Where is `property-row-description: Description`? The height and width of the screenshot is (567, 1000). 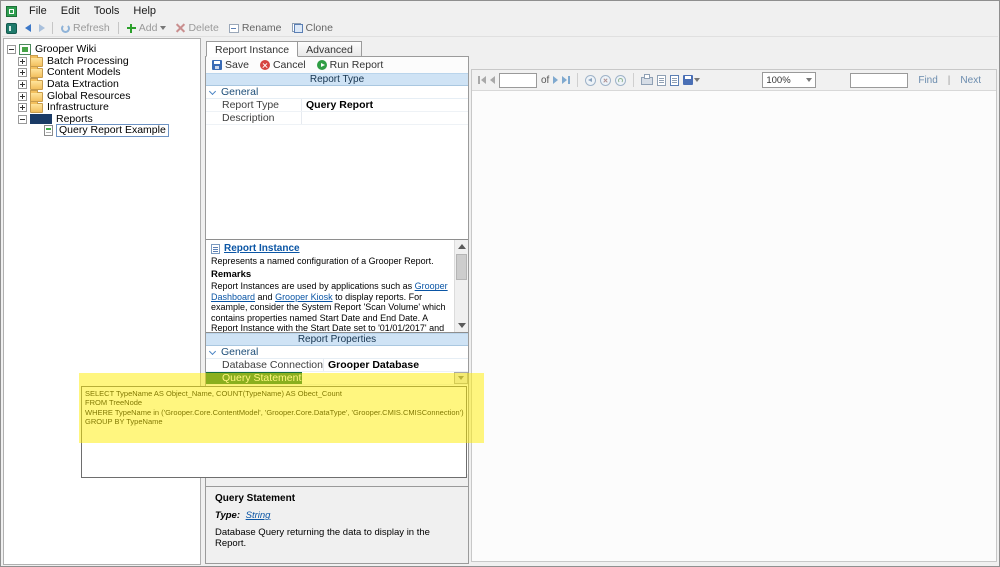
property-row-description: Description is located at coordinates (337, 118).